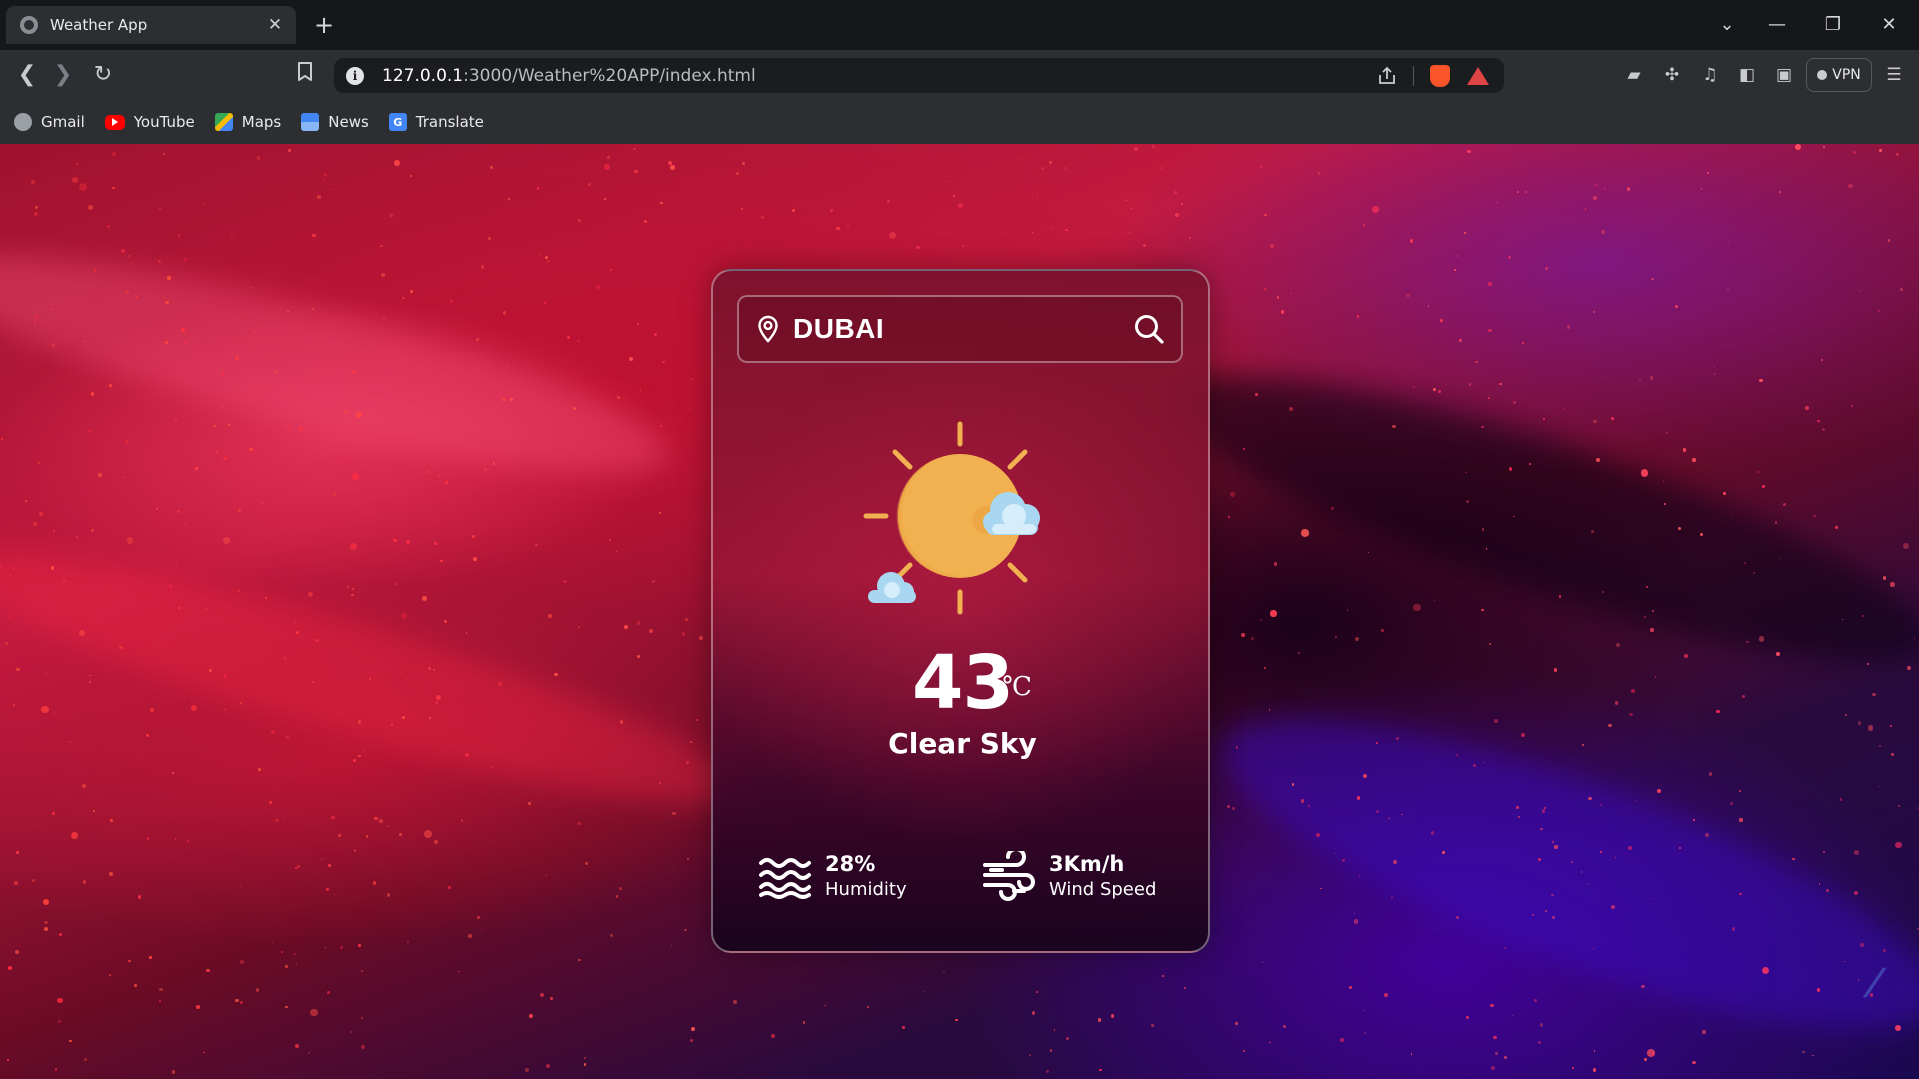  I want to click on bookmark-label: Maps, so click(261, 122).